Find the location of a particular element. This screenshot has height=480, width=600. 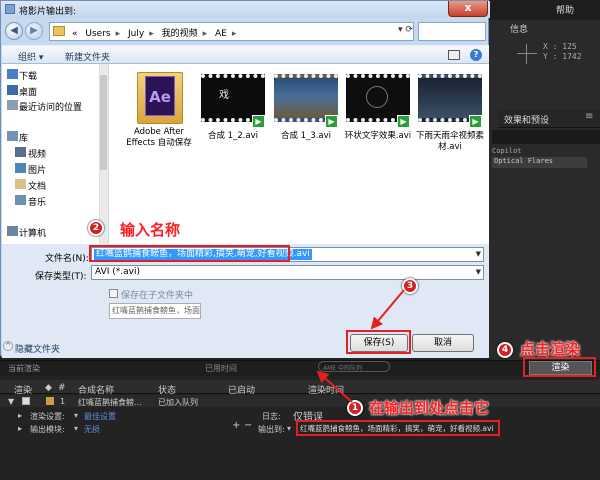

panel-menu-icon: ≡ is located at coordinates (589, 116).